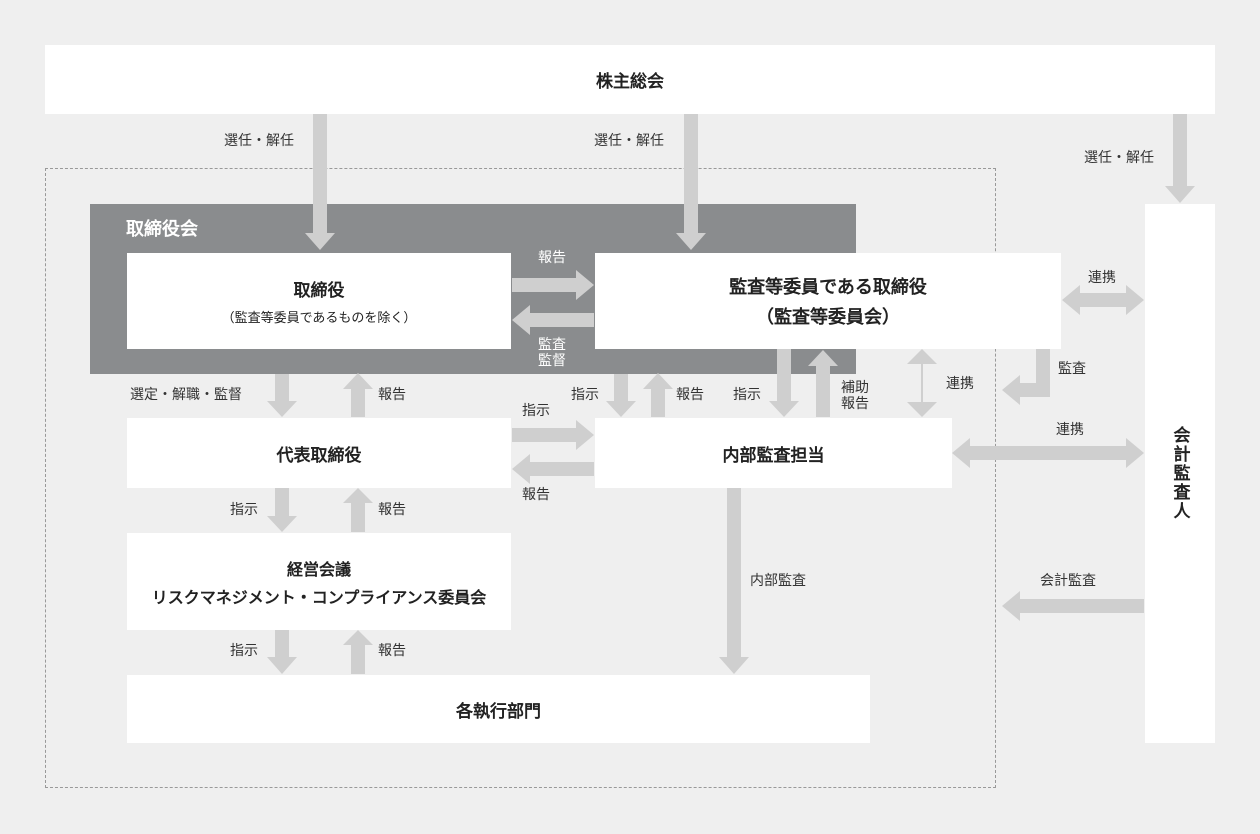 Image resolution: width=1260 pixels, height=834 pixels. Describe the element at coordinates (498, 711) in the screenshot. I see `departments-label: 各執行部門` at that location.